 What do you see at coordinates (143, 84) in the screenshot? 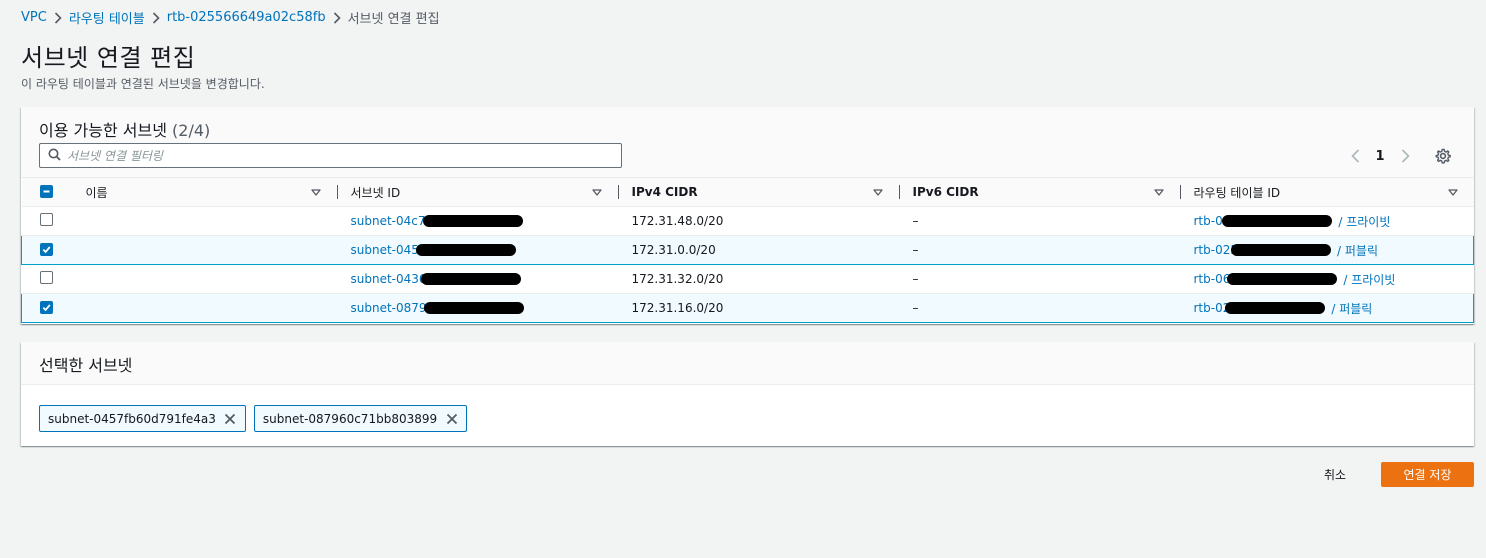
I see `page-description: 이 라우팅 테이블과 연결된 서브넷을 변경합니다.` at bounding box center [143, 84].